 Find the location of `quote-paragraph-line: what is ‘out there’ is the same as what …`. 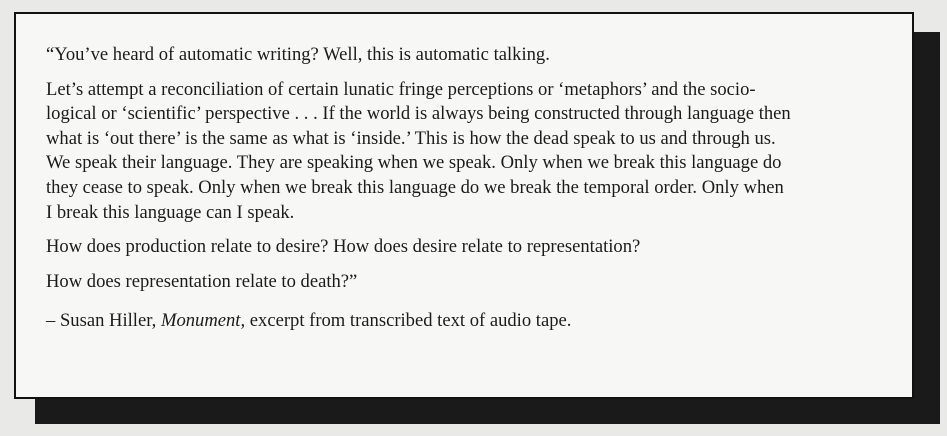

quote-paragraph-line: what is ‘out there’ is the same as what … is located at coordinates (411, 138).